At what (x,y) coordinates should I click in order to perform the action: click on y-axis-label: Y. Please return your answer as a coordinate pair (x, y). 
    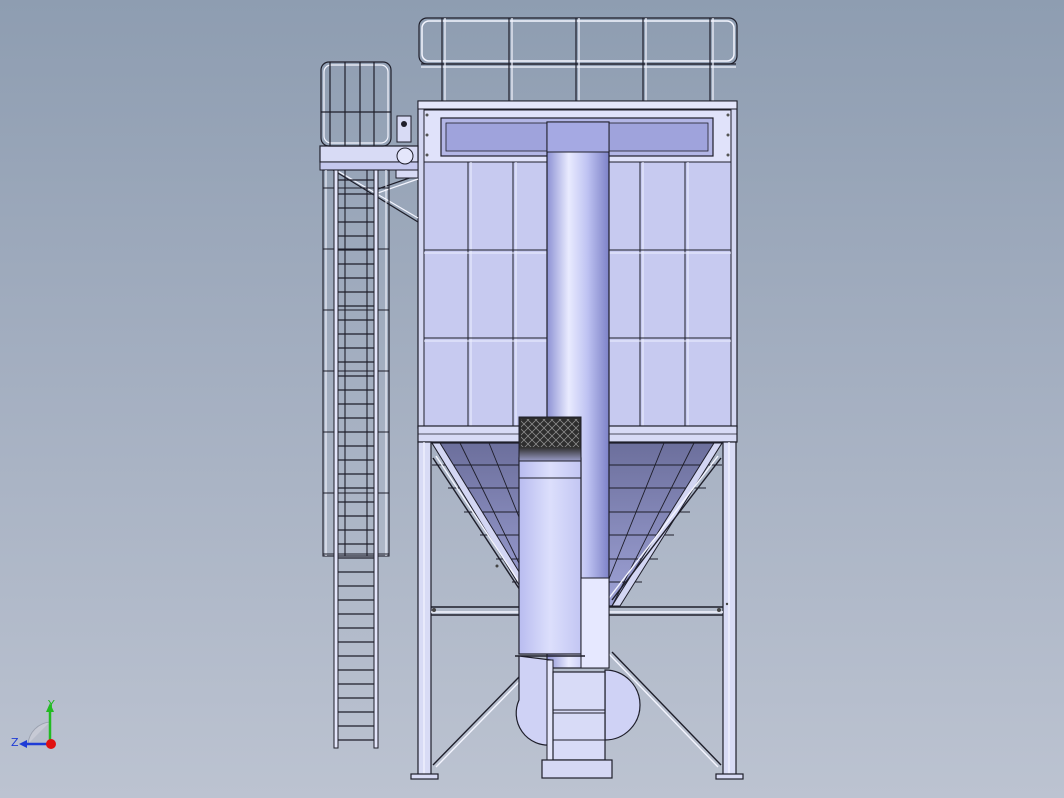
    Looking at the image, I should click on (51, 704).